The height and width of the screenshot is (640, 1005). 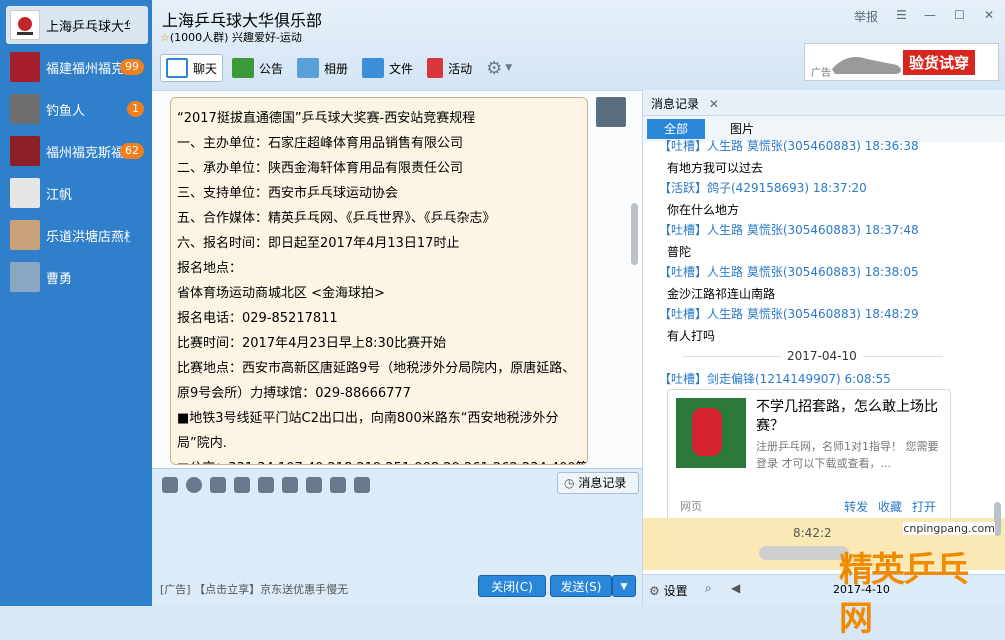 I want to click on ad-banner: 广告 验货试穿, so click(x=901, y=62).